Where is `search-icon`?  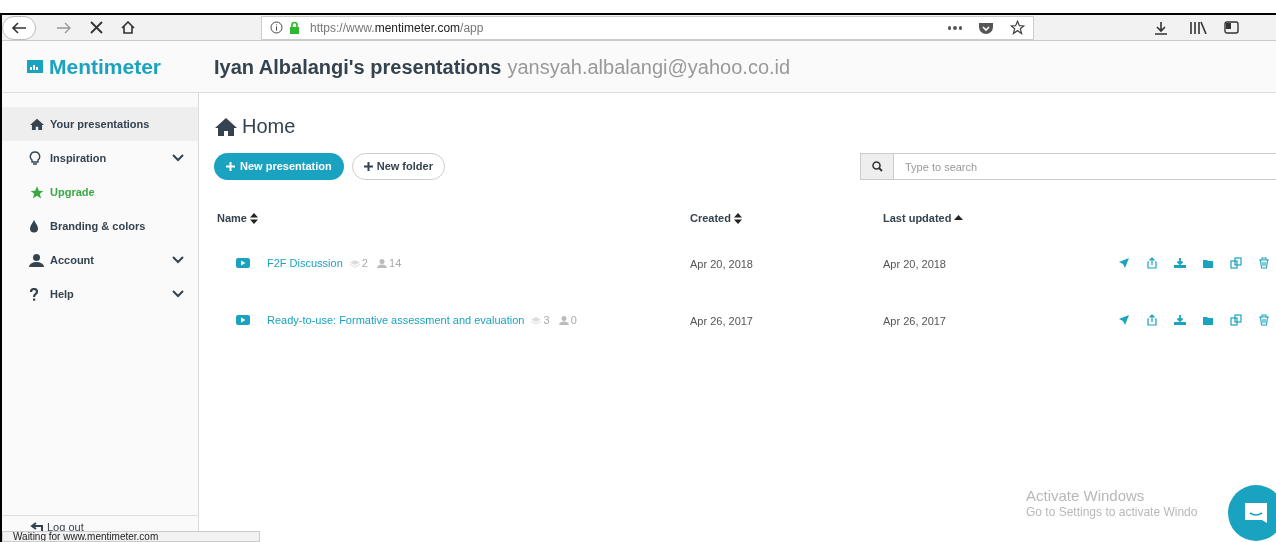
search-icon is located at coordinates (877, 166).